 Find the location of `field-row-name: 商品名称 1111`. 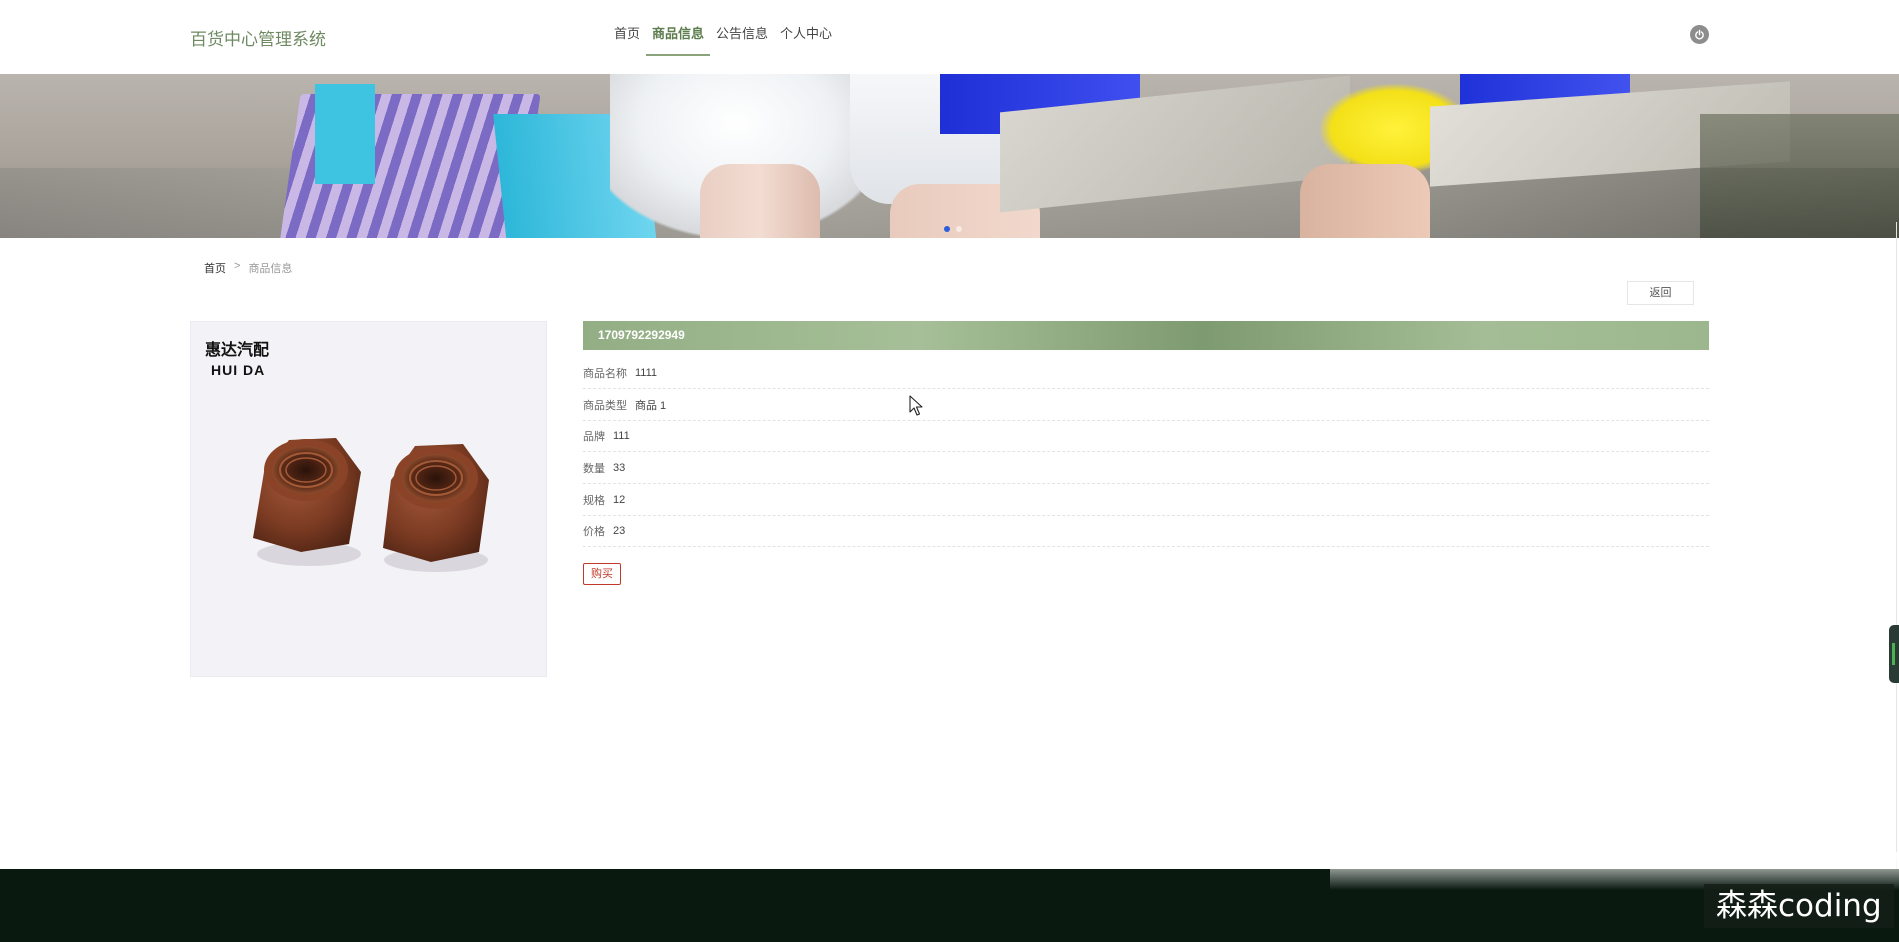

field-row-name: 商品名称 1111 is located at coordinates (1146, 373).